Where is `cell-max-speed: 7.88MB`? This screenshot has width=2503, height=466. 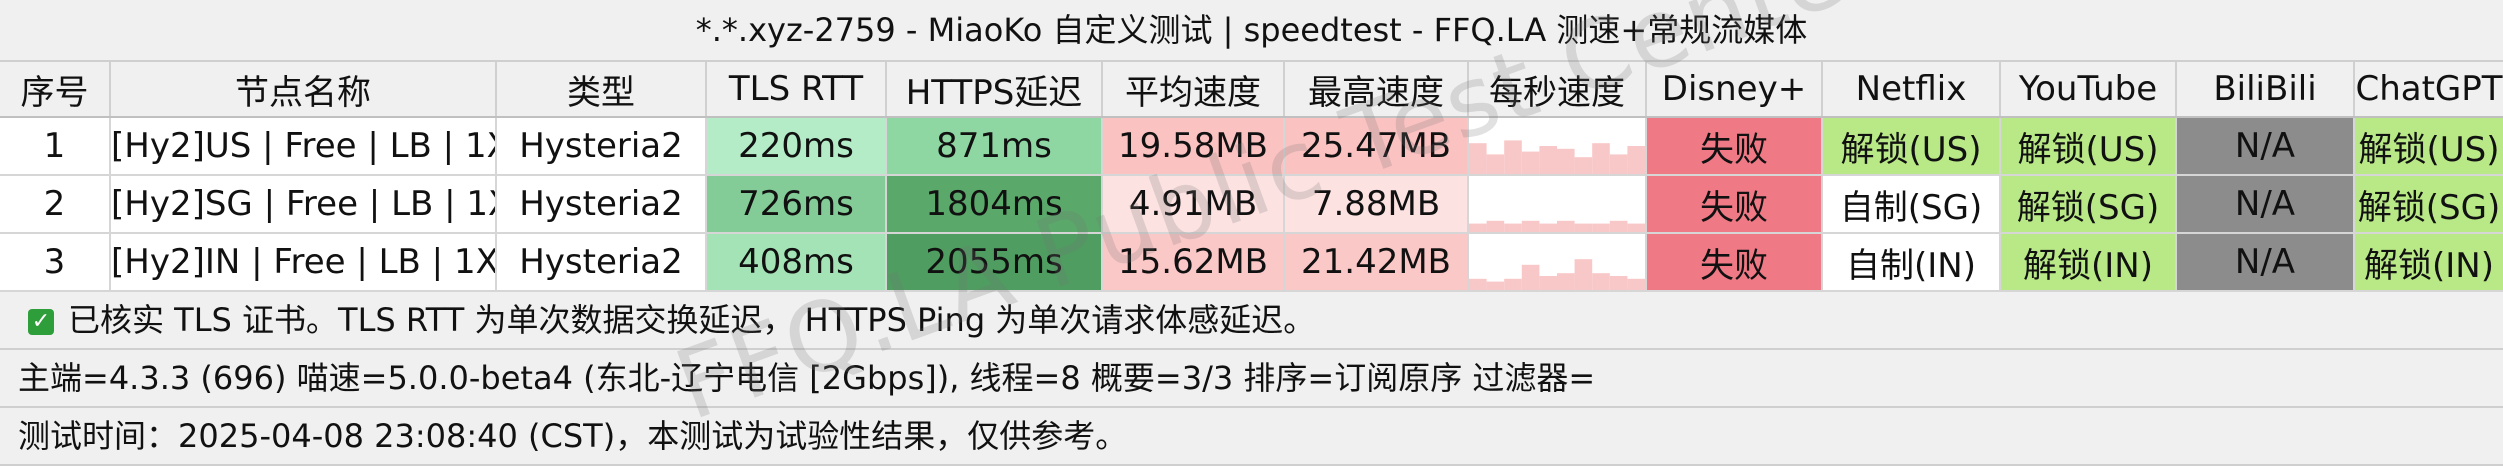
cell-max-speed: 7.88MB is located at coordinates (1376, 204).